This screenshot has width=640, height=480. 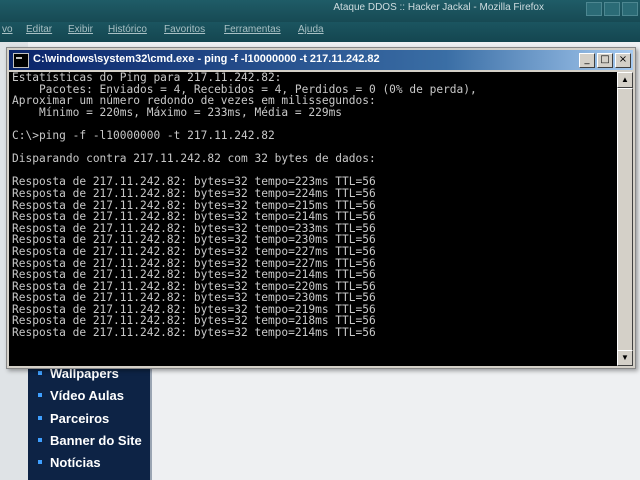 What do you see at coordinates (587, 60) in the screenshot?
I see `cmd-minimize-button: _` at bounding box center [587, 60].